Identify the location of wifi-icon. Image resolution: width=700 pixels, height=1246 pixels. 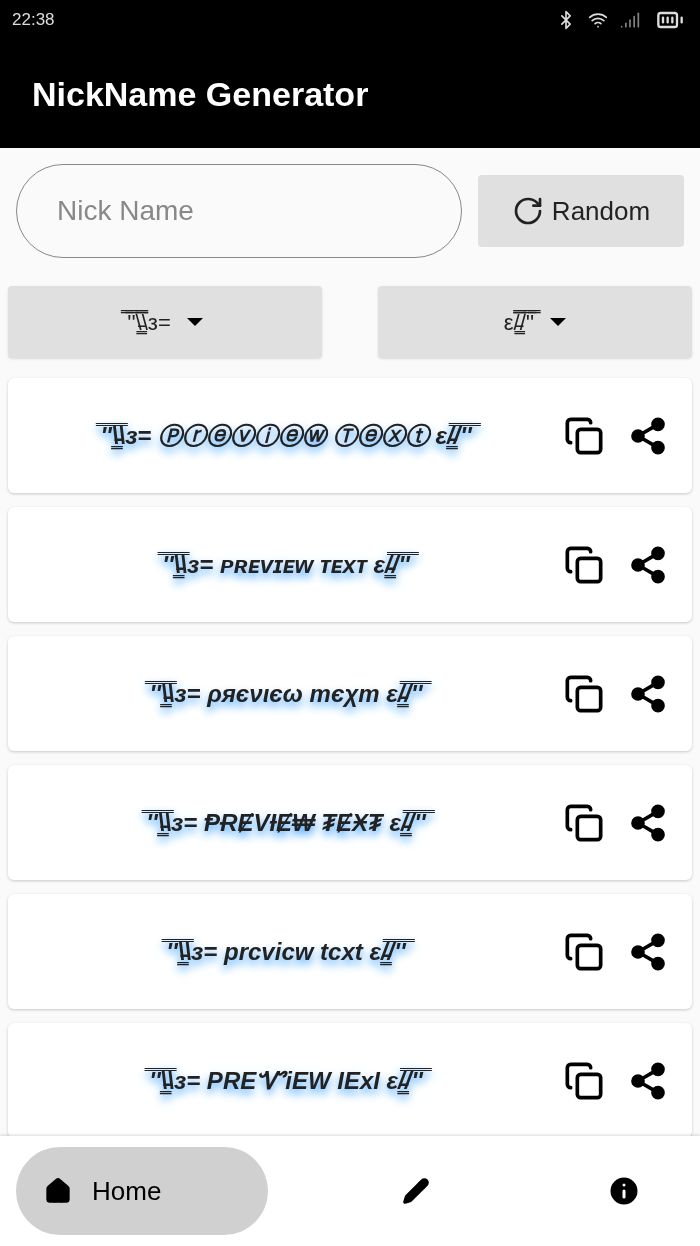
(598, 20).